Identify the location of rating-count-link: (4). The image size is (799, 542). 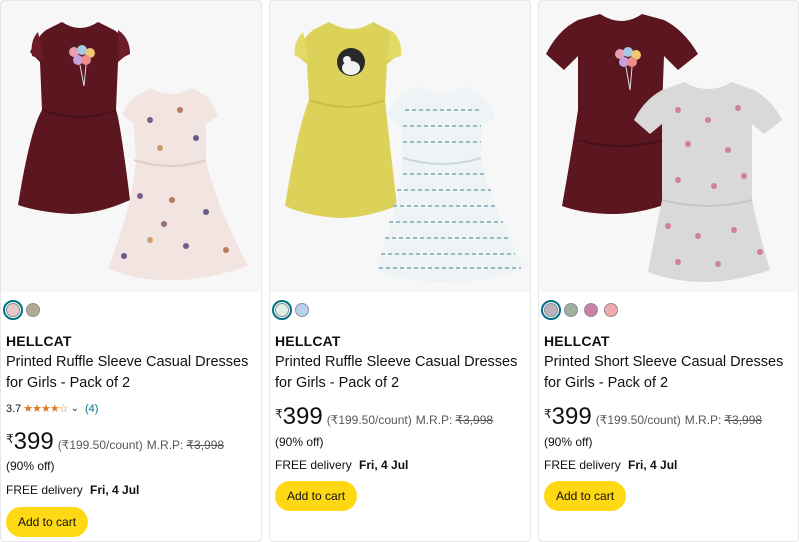
(91, 409).